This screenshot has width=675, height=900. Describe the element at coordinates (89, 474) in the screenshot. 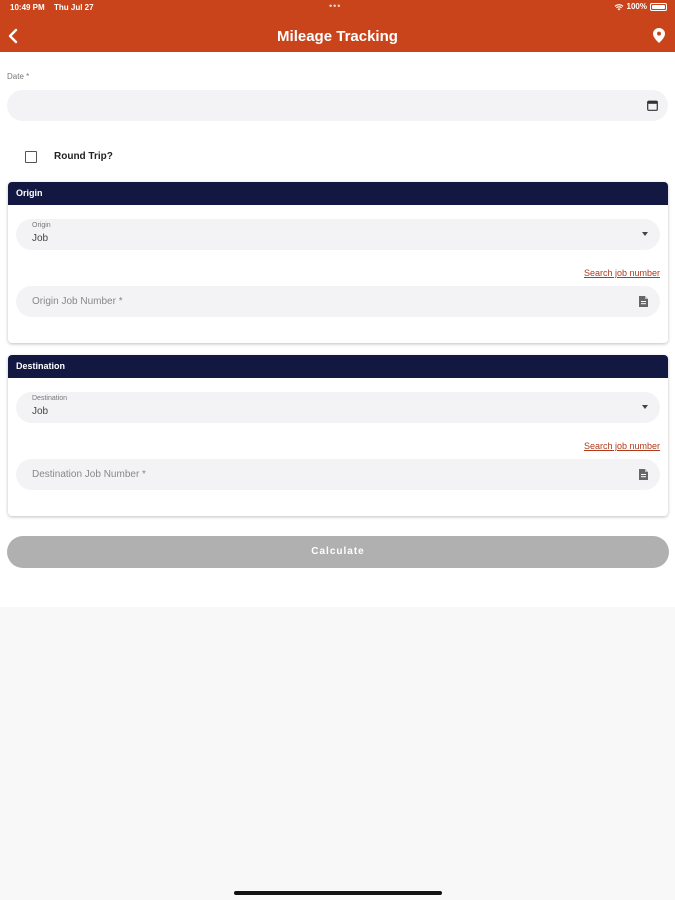

I see `destination-job-number-placeholder: Destination Job Number *` at that location.